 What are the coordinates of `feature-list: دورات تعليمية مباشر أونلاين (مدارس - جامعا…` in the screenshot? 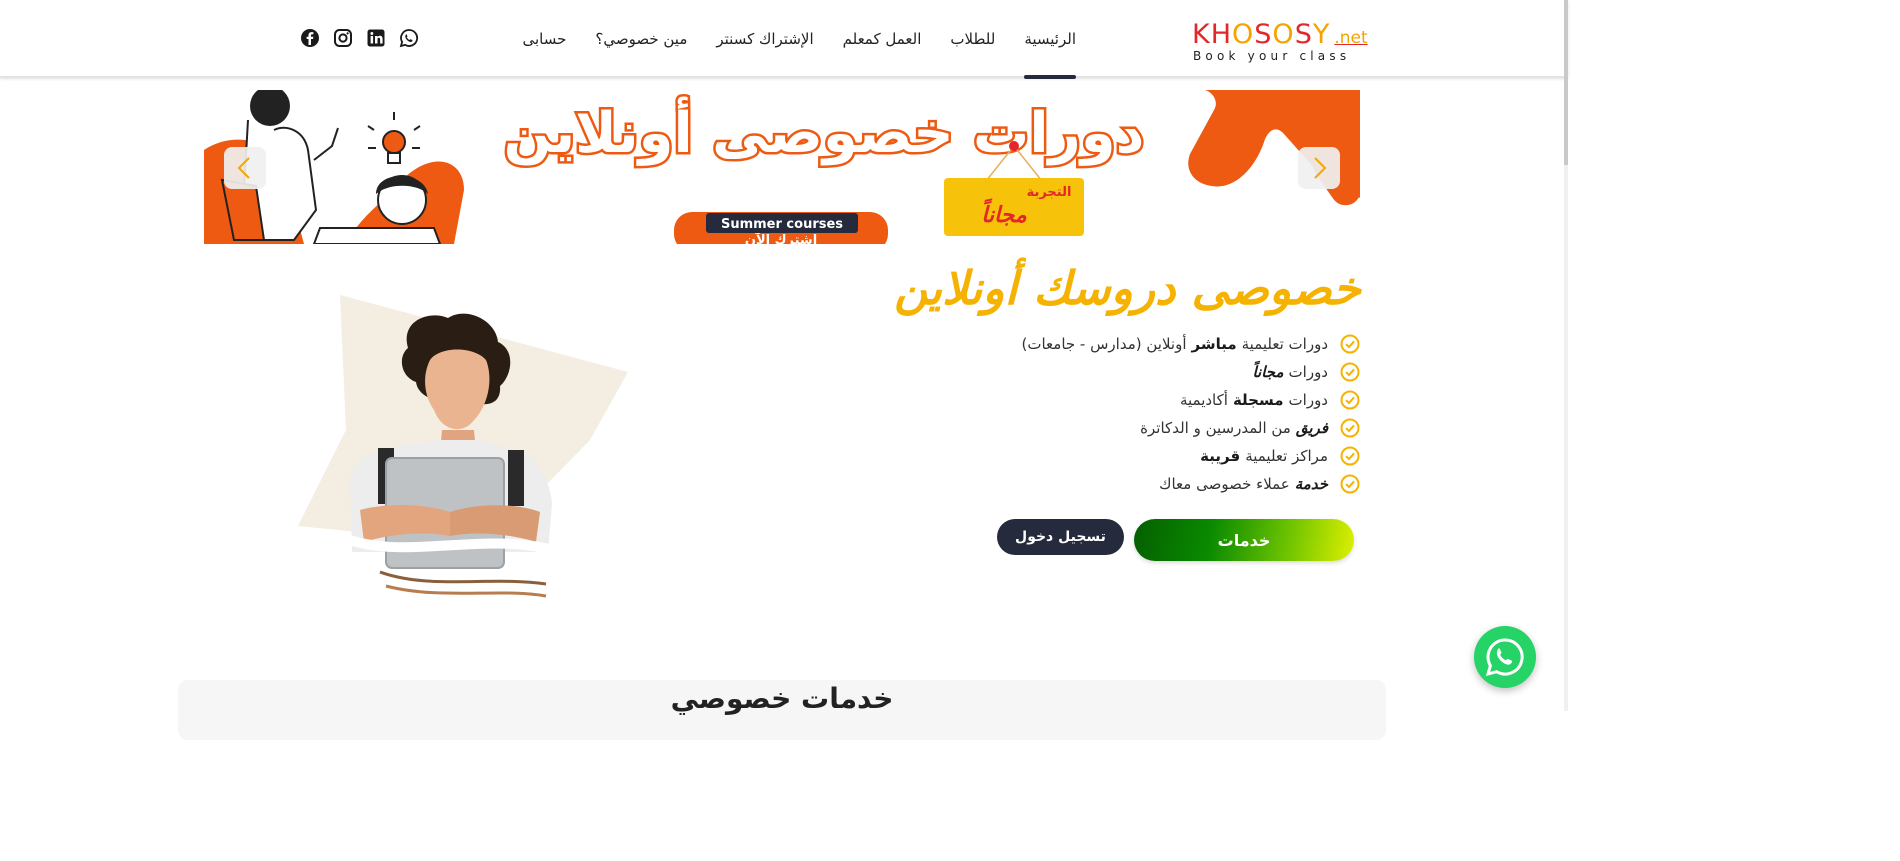 It's located at (1191, 414).